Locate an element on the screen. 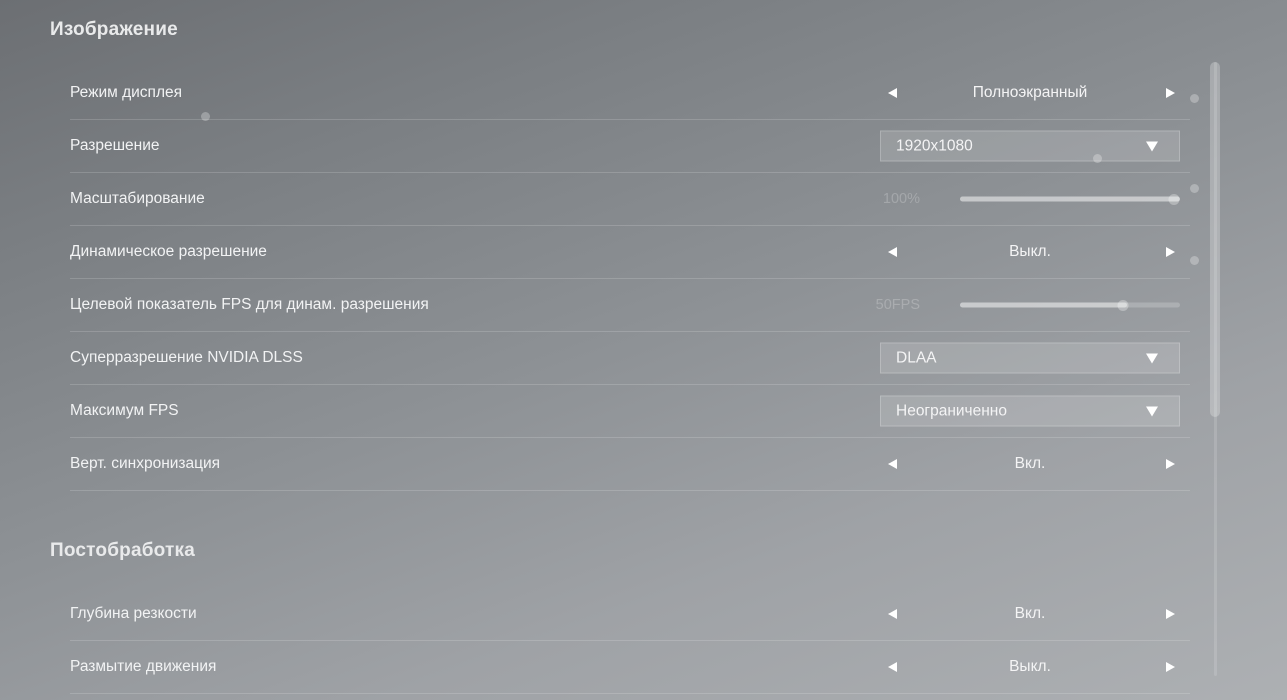 The height and width of the screenshot is (700, 1287). setting-label: Динамическое разрешение is located at coordinates (168, 251).